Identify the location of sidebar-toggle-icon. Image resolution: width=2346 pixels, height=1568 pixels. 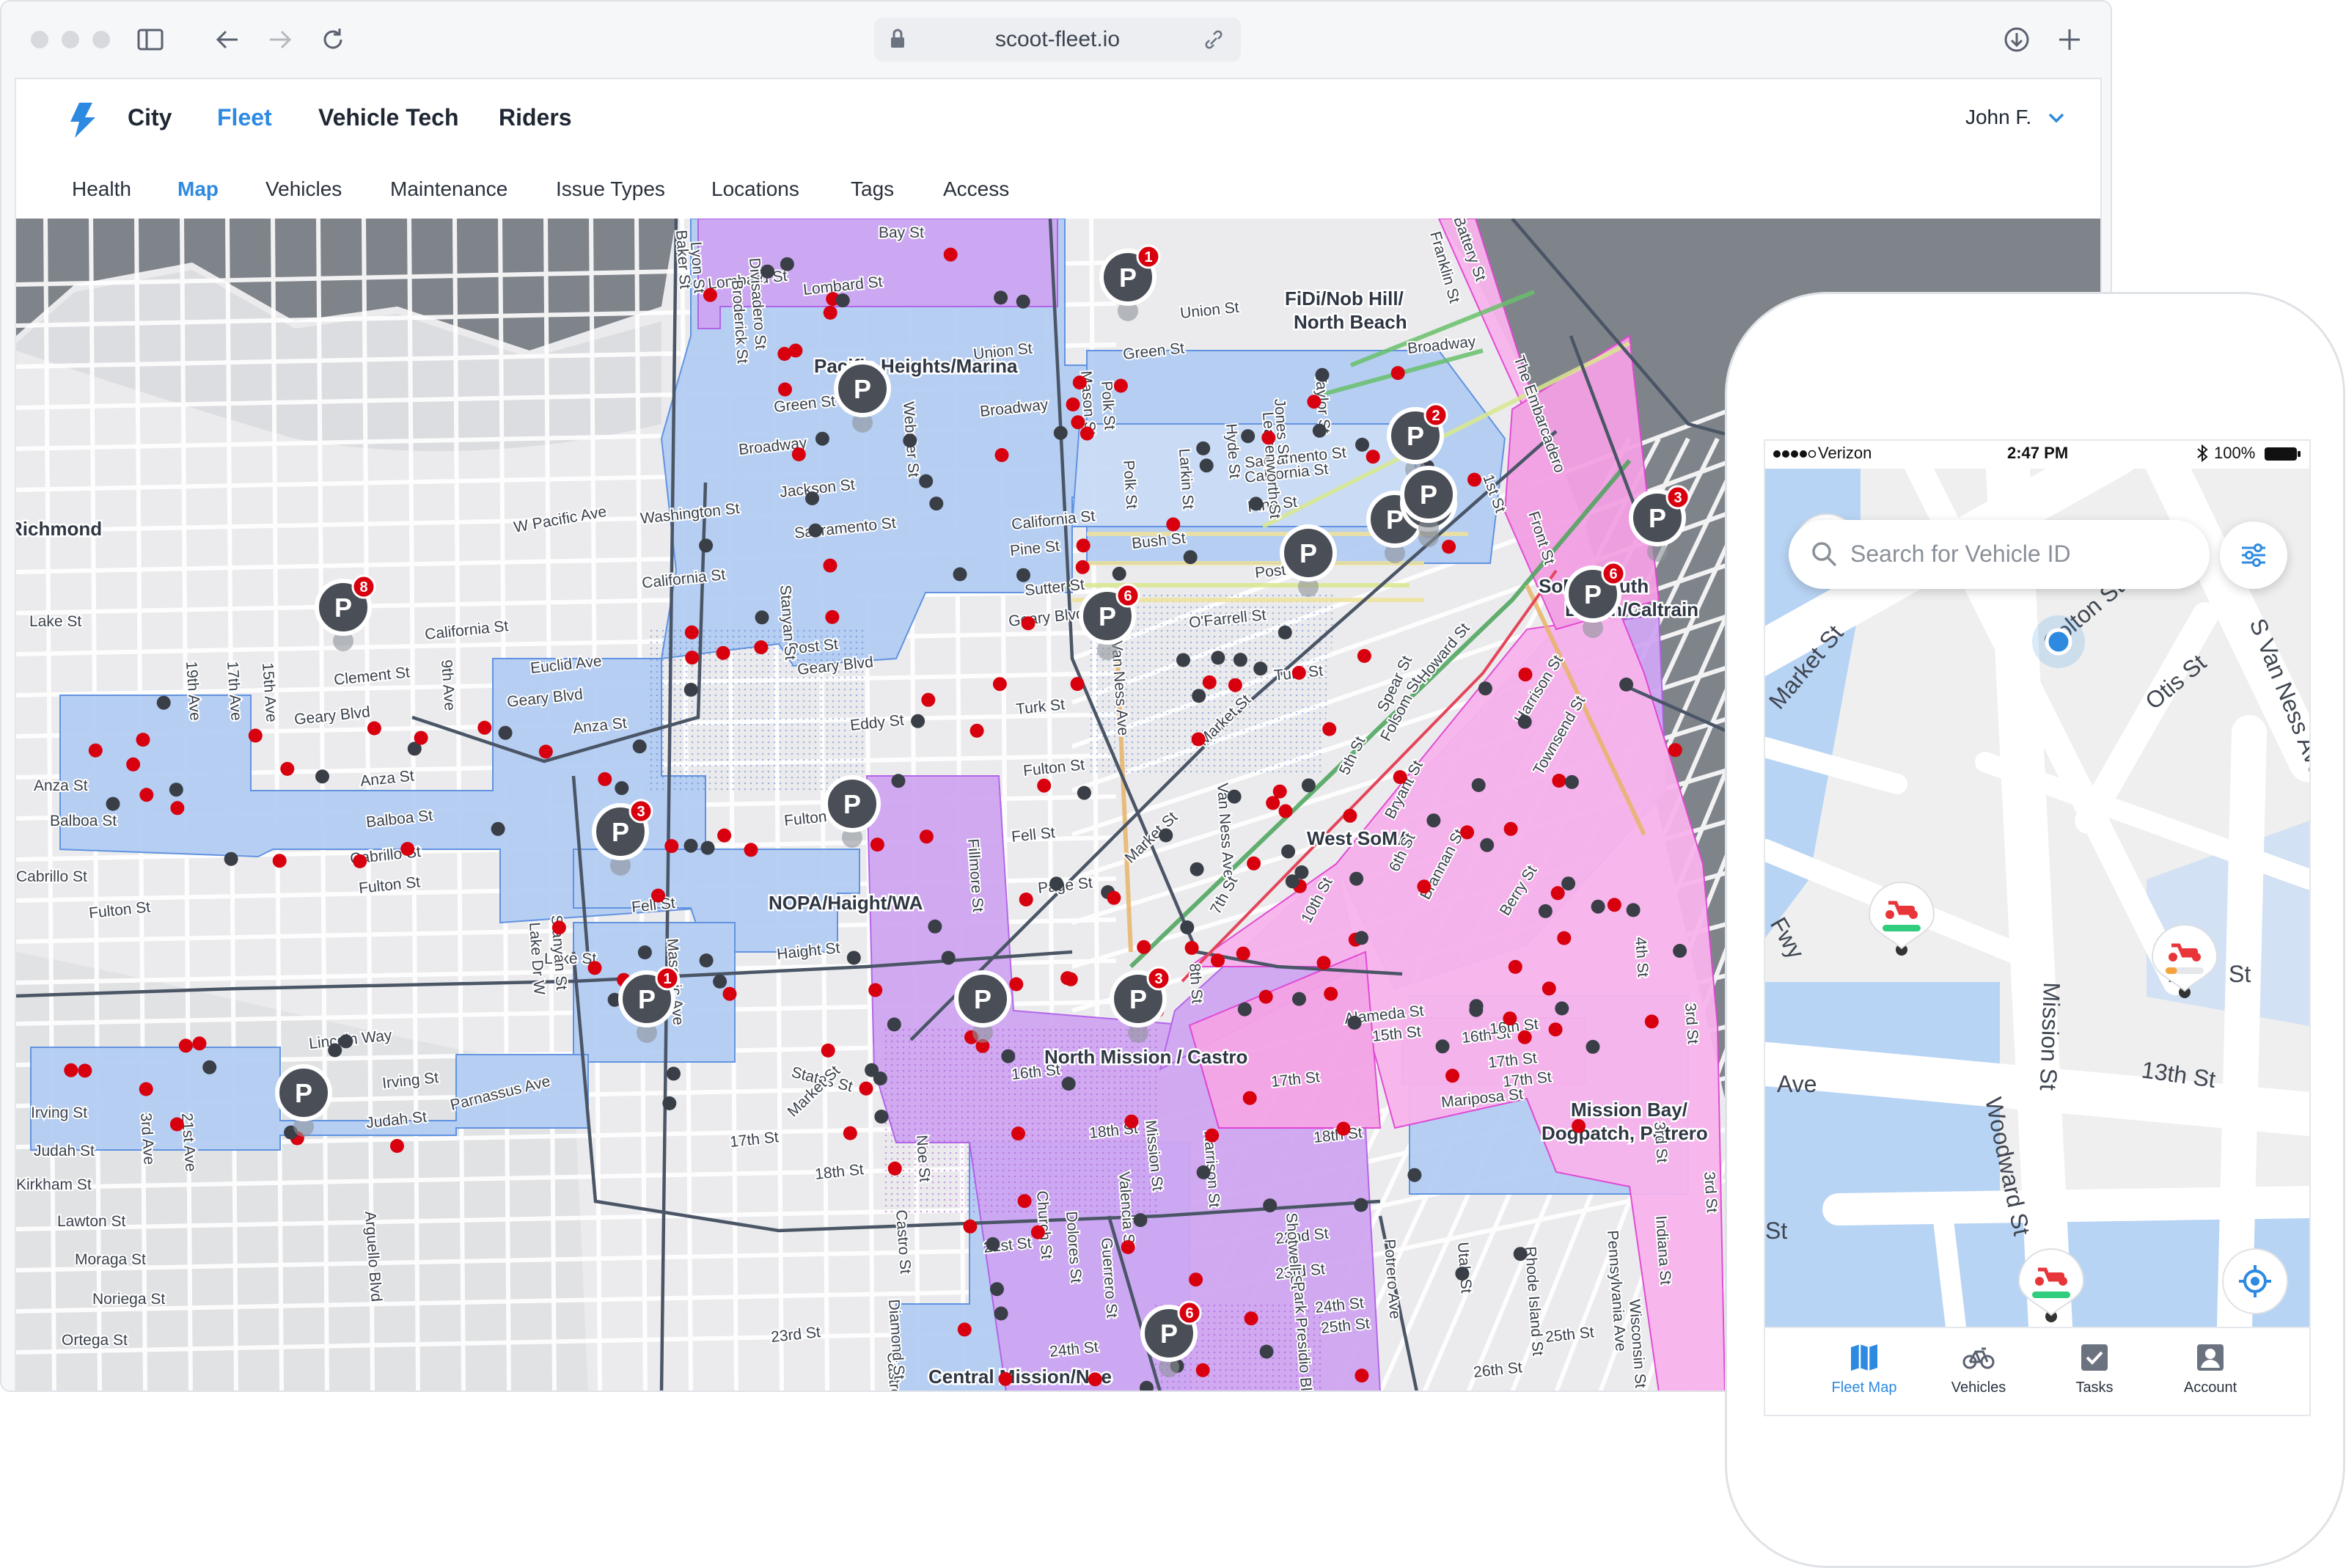
(150, 39).